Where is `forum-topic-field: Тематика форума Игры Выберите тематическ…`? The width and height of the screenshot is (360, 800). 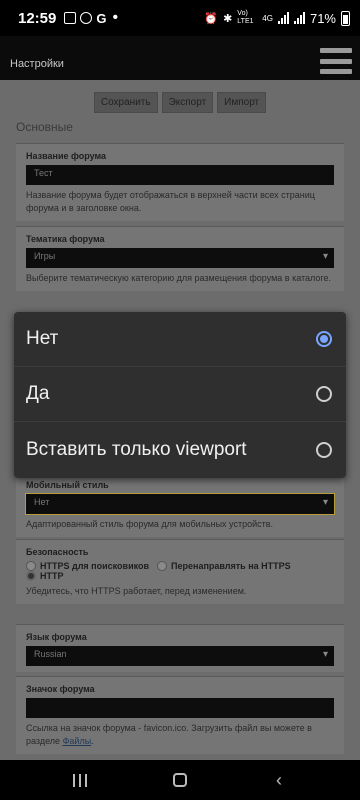 forum-topic-field: Тематика форума Игры Выберите тематическ… is located at coordinates (180, 258).